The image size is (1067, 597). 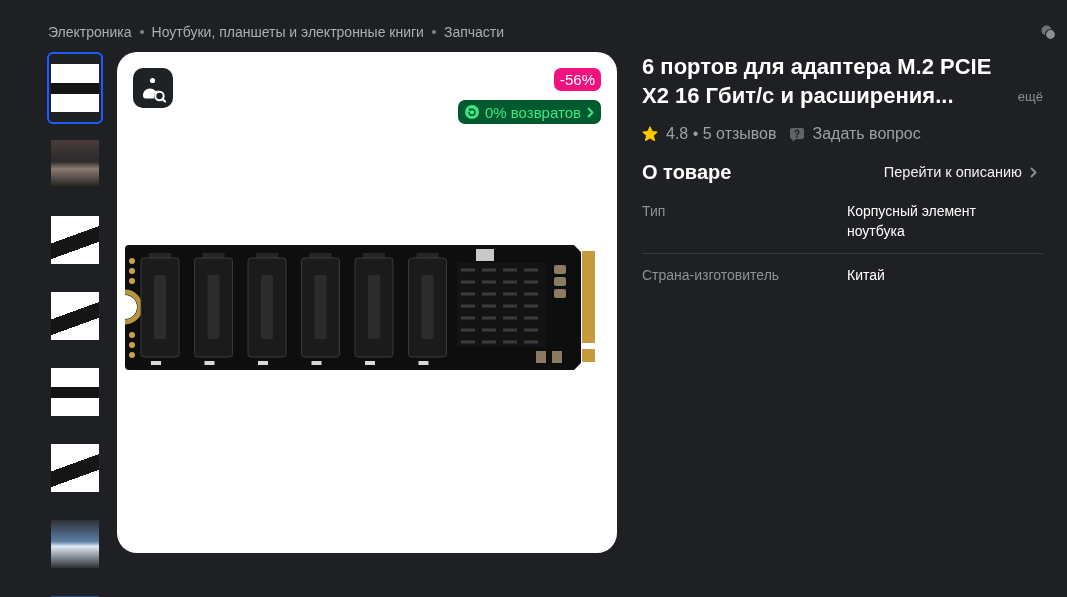 I want to click on more-link: ещё, so click(x=1030, y=96).